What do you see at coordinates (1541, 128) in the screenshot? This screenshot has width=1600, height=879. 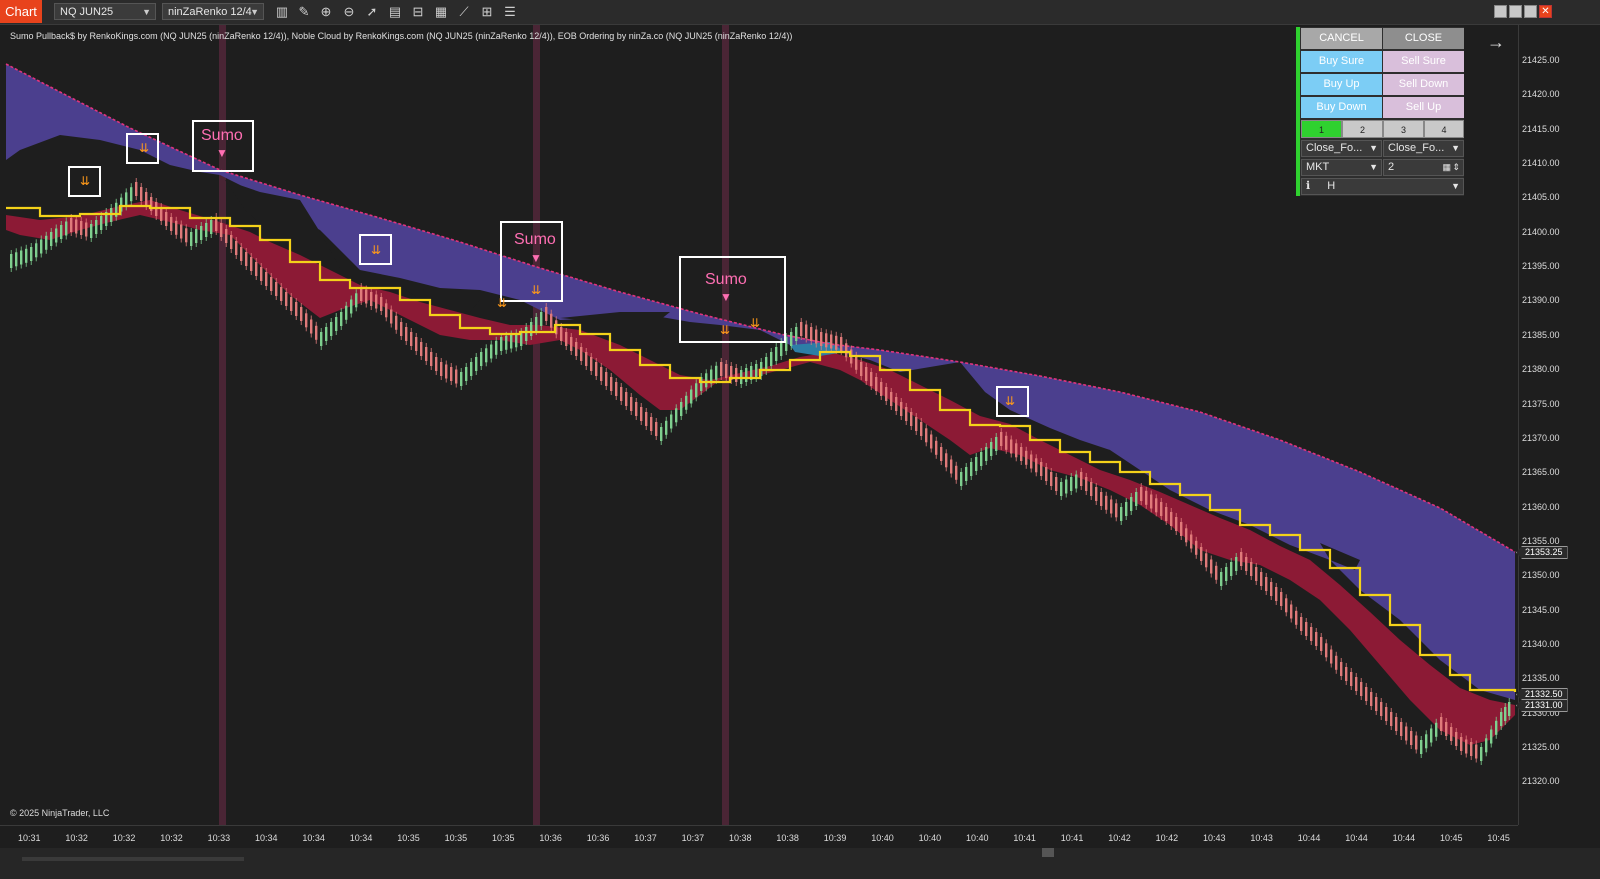 I see `price-tick-label: 21415.00` at bounding box center [1541, 128].